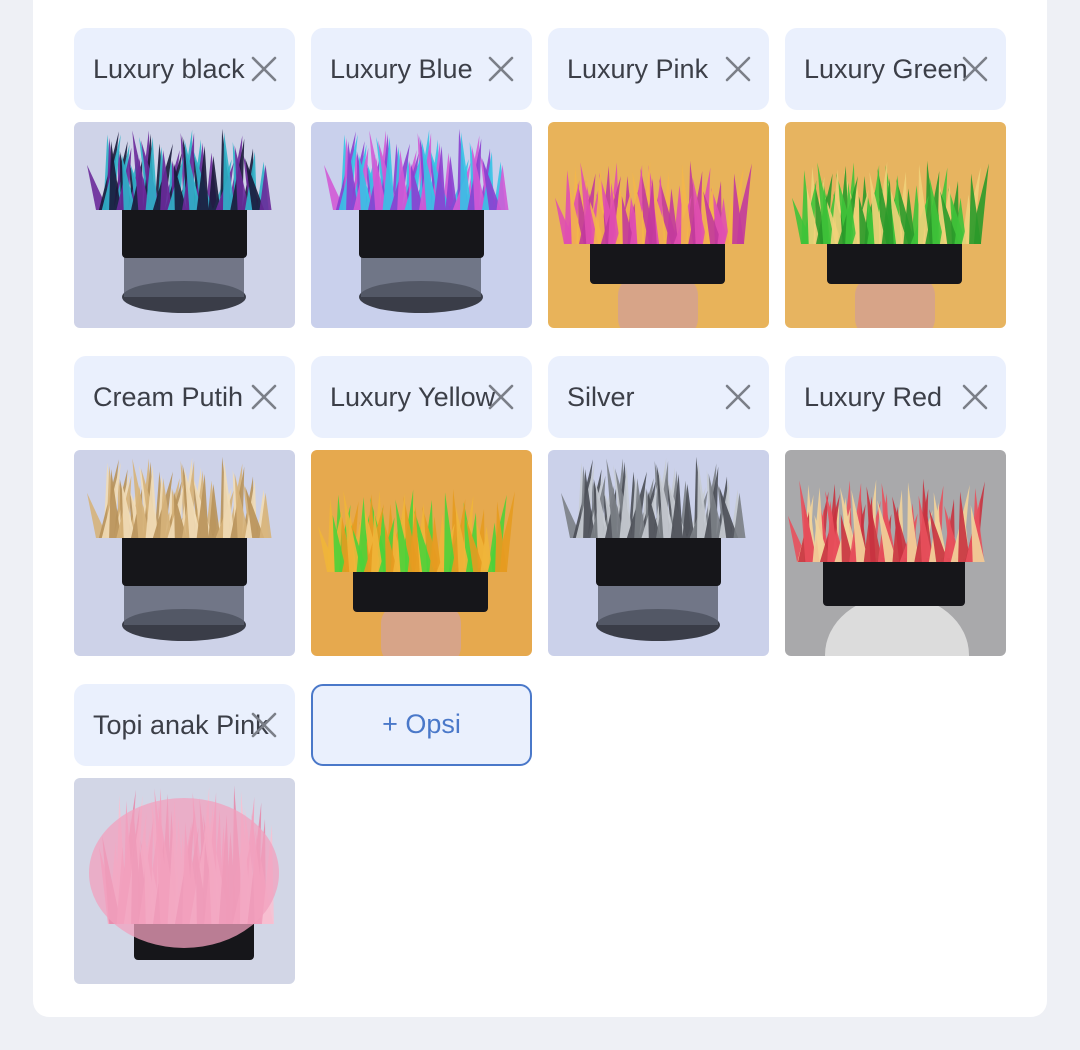  Describe the element at coordinates (181, 725) in the screenshot. I see `variant-label: Topi anak Pink` at that location.